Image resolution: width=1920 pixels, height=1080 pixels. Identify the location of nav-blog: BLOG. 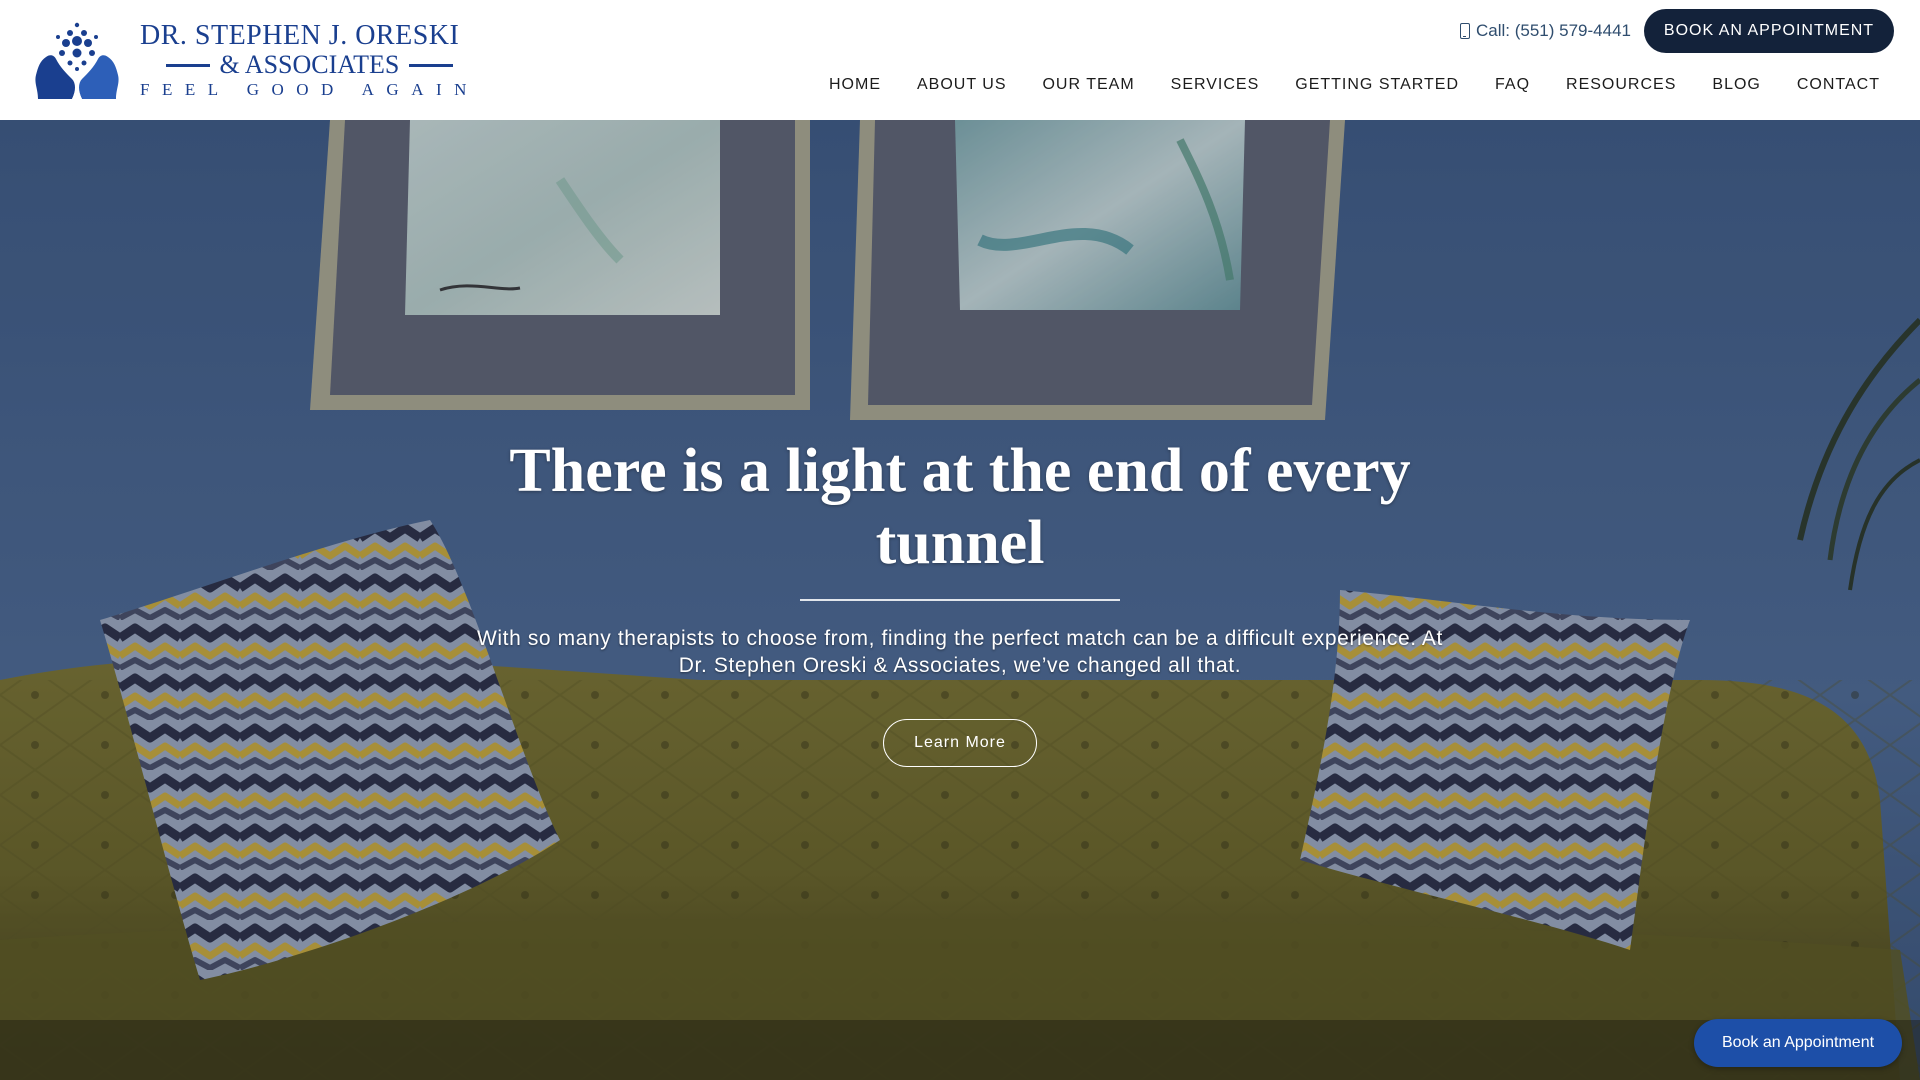
(1736, 85).